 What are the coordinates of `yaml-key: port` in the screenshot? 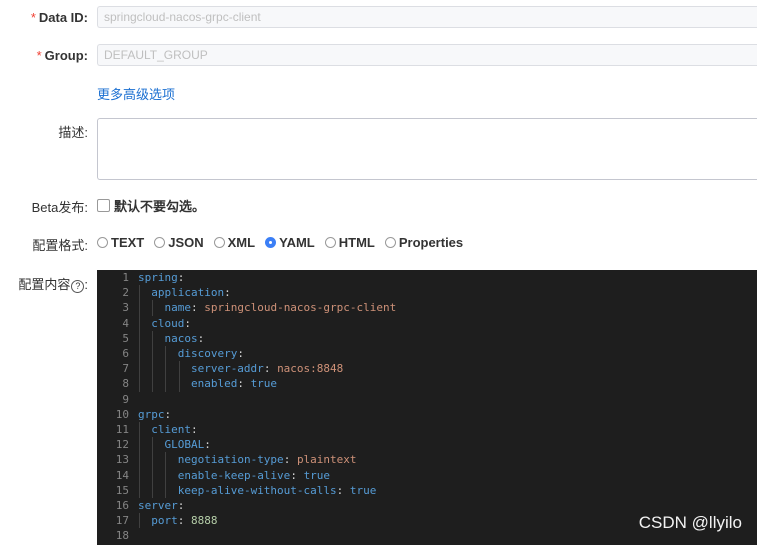 It's located at (164, 521).